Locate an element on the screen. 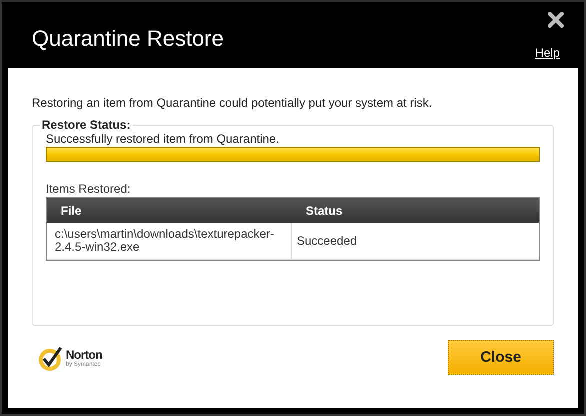 Image resolution: width=586 pixels, height=416 pixels. help-link: Help is located at coordinates (547, 53).